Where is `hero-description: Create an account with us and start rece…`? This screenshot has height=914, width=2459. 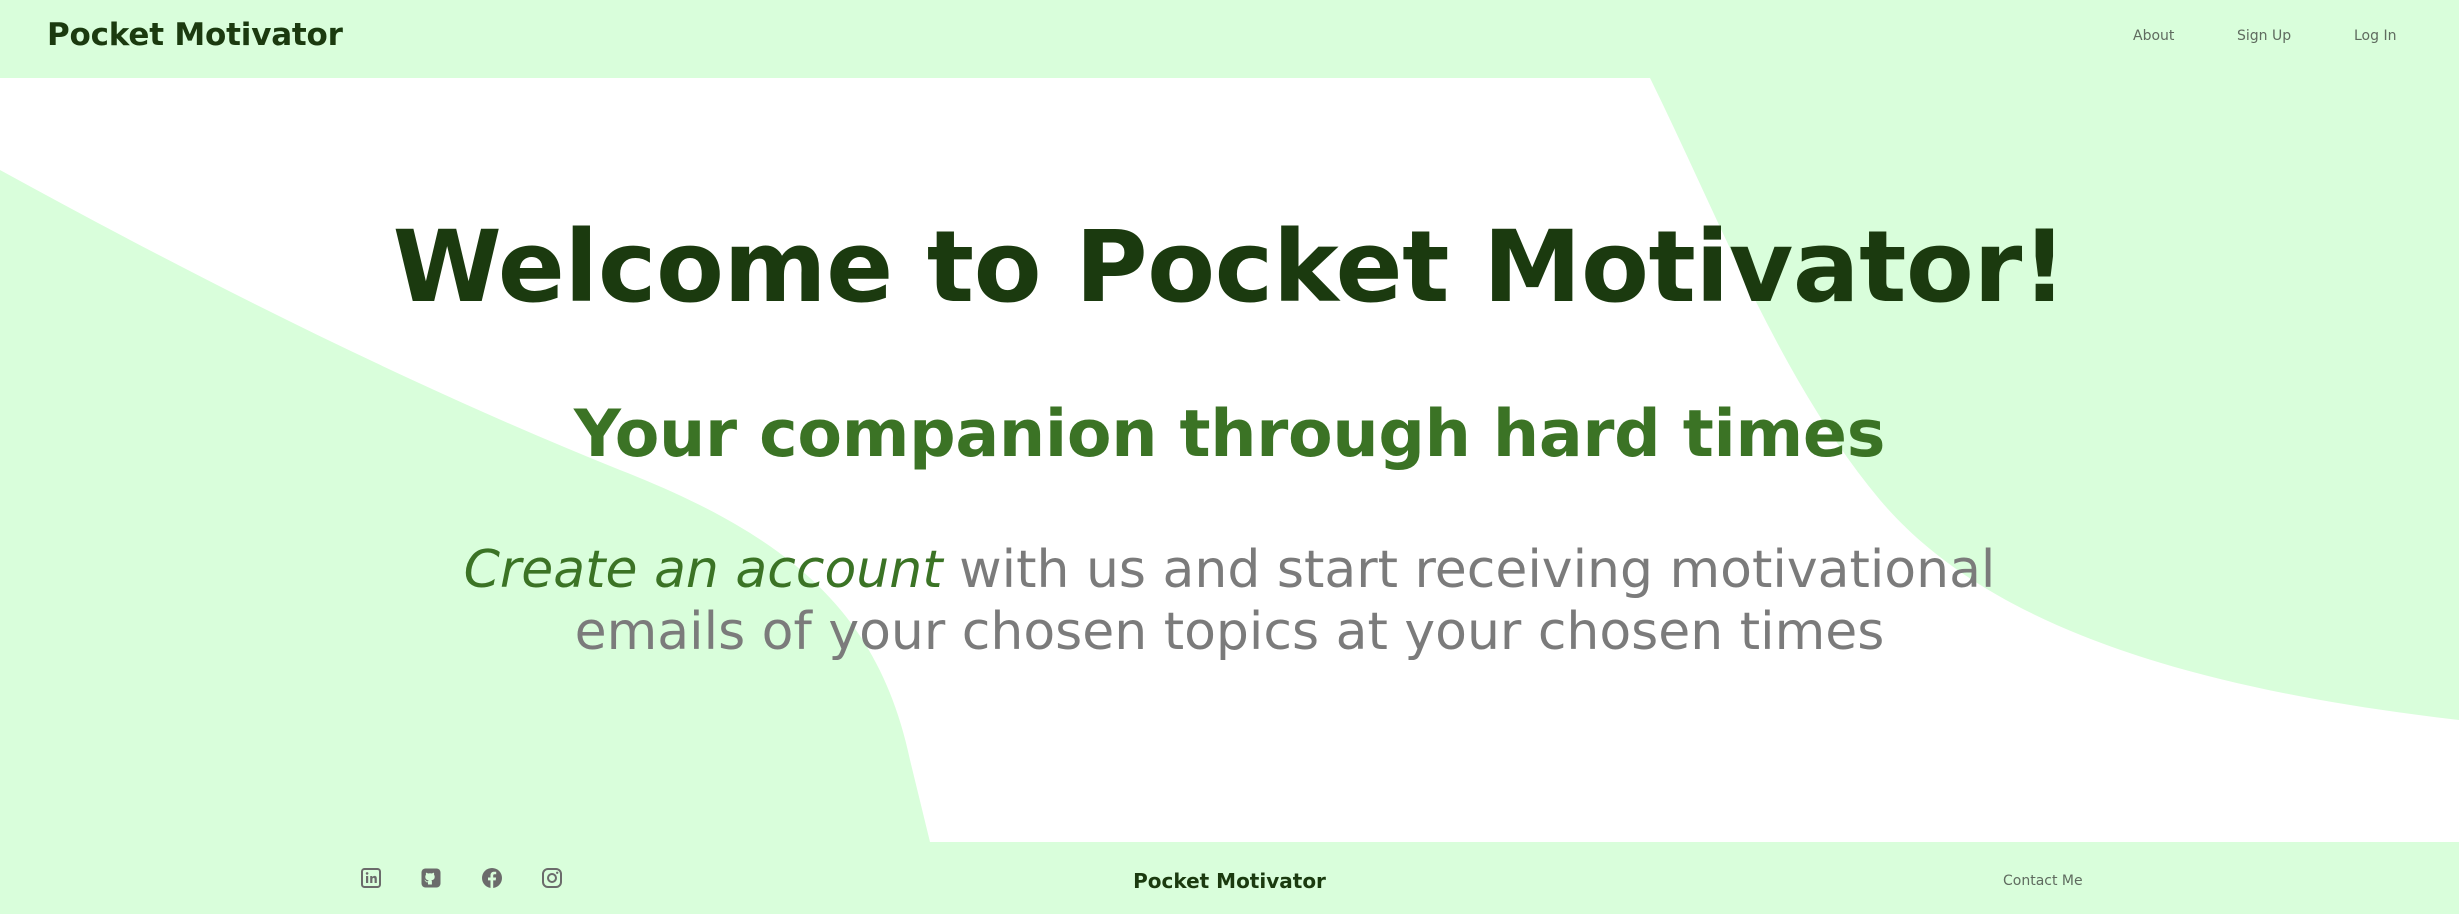 hero-description: Create an account with us and start rece… is located at coordinates (1229, 601).